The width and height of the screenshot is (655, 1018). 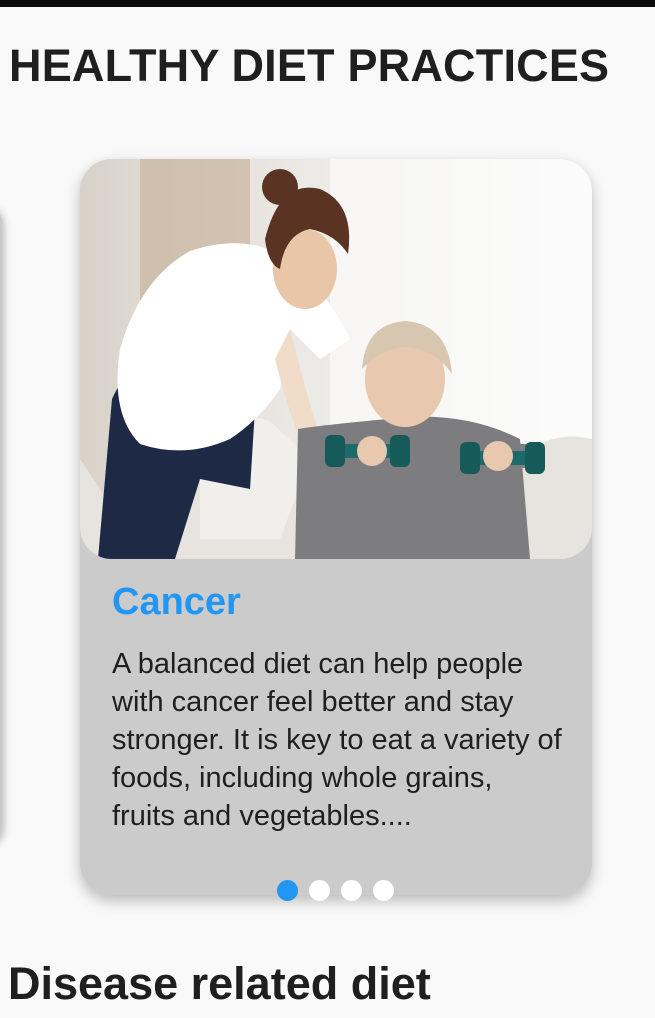 I want to click on card-title: Cancer, so click(x=176, y=602).